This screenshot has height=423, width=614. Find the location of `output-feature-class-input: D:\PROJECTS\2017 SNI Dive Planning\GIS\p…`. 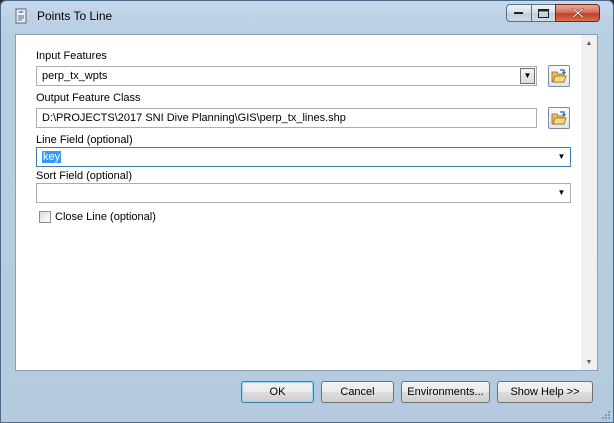

output-feature-class-input: D:\PROJECTS\2017 SNI Dive Planning\GIS\p… is located at coordinates (286, 118).